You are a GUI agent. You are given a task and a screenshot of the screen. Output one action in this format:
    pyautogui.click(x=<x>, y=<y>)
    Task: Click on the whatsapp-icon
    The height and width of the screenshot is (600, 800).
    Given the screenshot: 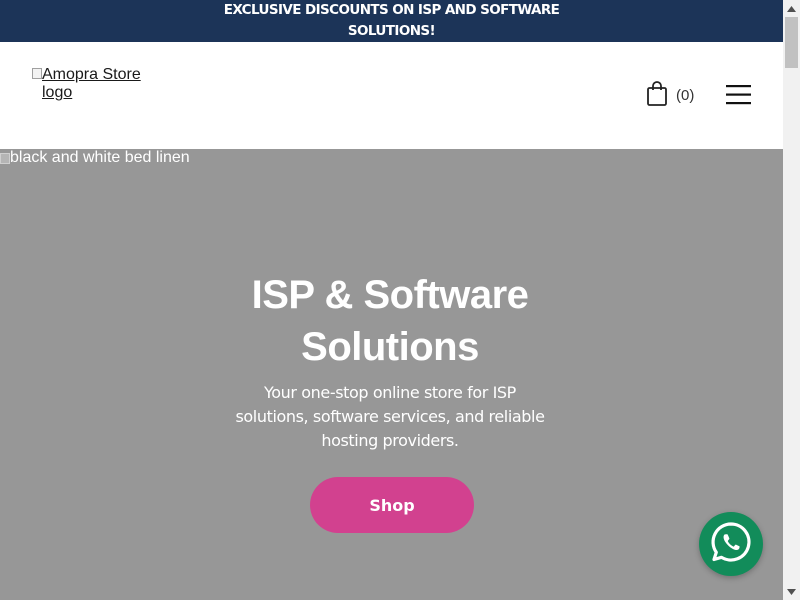 What is the action you would take?
    pyautogui.click(x=731, y=544)
    